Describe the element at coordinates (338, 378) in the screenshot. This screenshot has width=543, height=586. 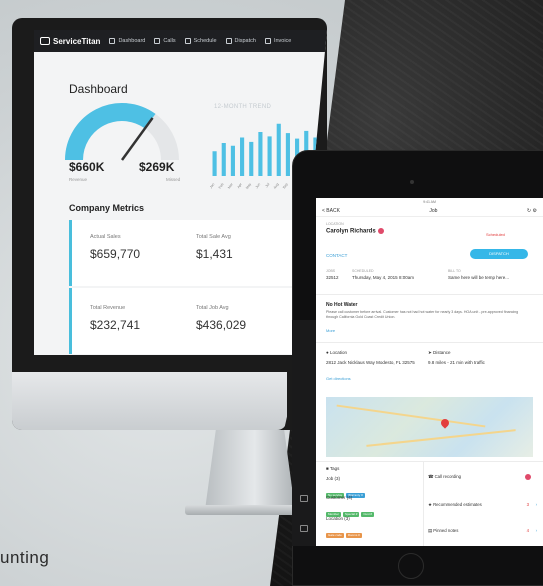
I see `get-directions-link: Get directions` at that location.